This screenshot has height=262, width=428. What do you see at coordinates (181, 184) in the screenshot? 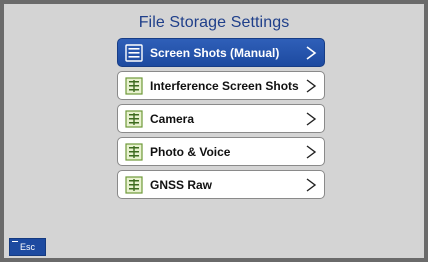
I see `menu-item-label: GNSS Raw` at bounding box center [181, 184].